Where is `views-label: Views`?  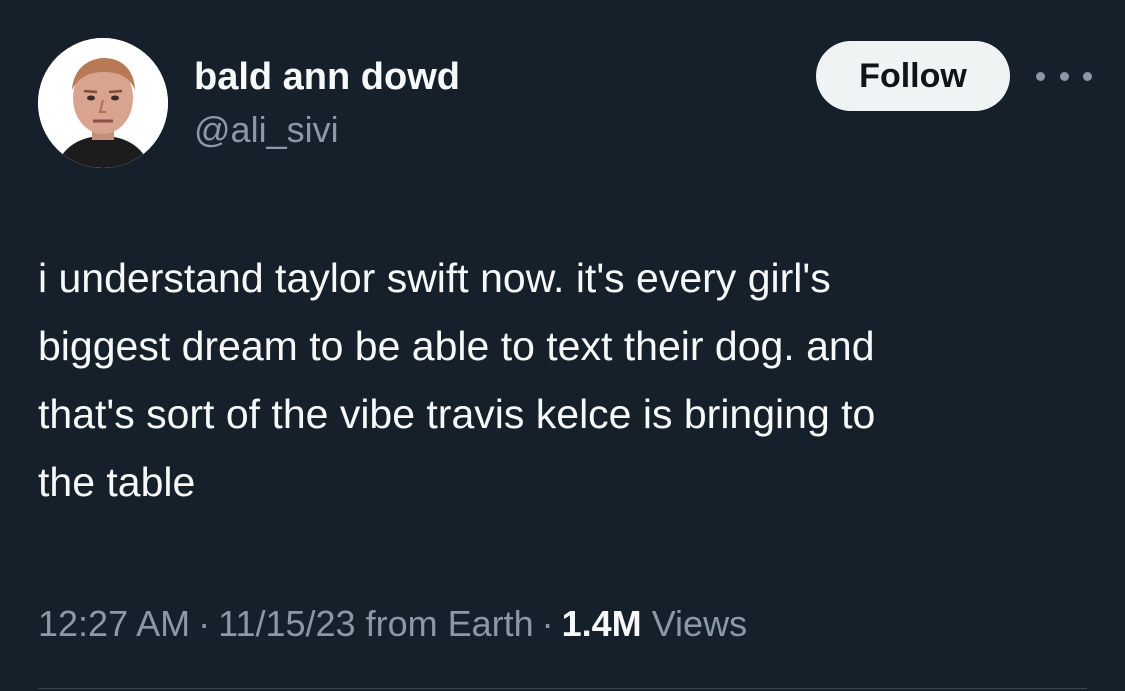 views-label: Views is located at coordinates (699, 623).